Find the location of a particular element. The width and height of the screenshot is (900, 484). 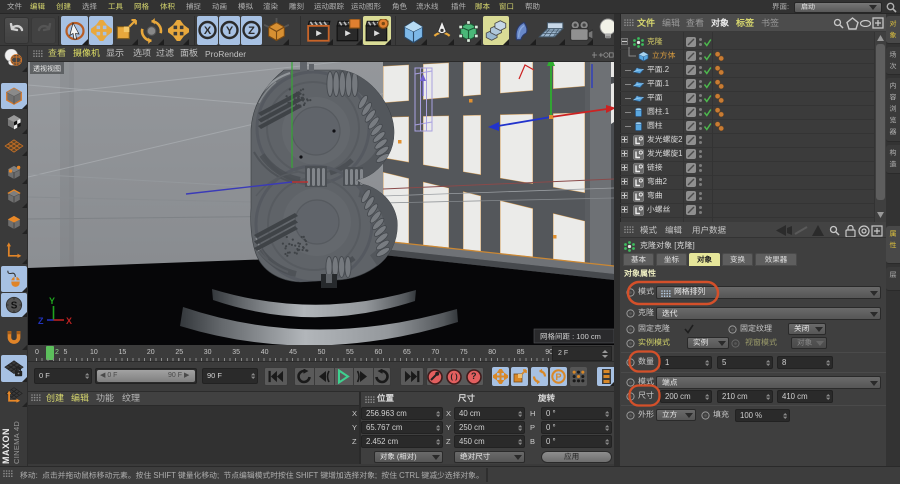

svg-text: 网格间距 : 100 cm is located at coordinates (570, 336).